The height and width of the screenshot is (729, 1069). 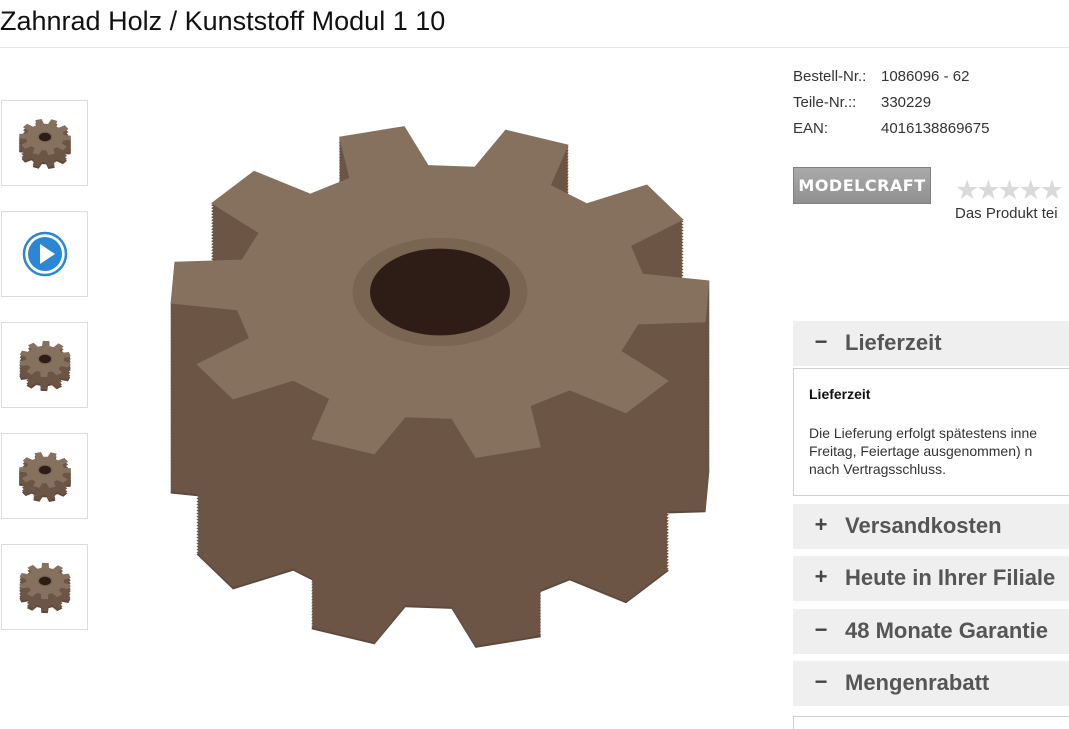 I want to click on accordion-versandkosten: + Versandkosten, so click(x=931, y=526).